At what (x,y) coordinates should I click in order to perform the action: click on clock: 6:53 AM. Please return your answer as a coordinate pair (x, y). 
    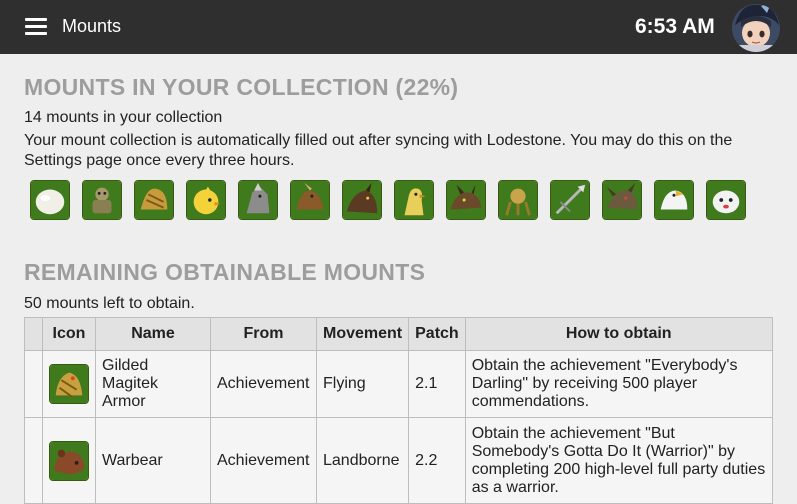
    Looking at the image, I should click on (675, 26).